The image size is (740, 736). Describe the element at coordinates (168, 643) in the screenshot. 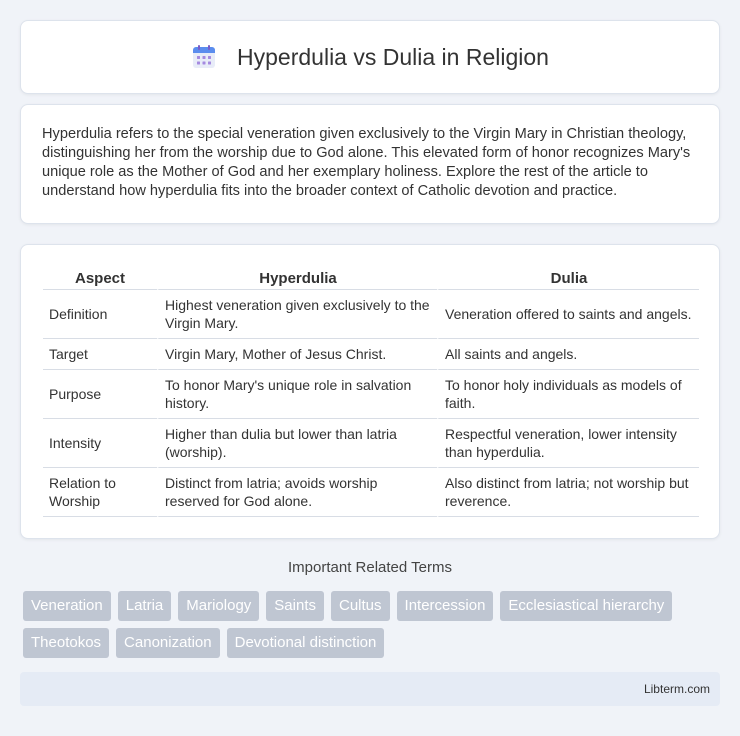

I see `tag-canonization: Canonization` at that location.